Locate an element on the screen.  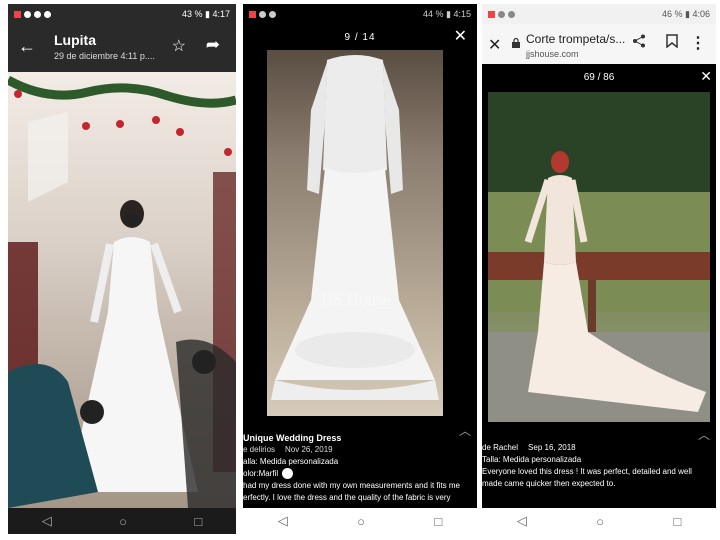
image-counter: 69 / 86 is located at coordinates (599, 77).